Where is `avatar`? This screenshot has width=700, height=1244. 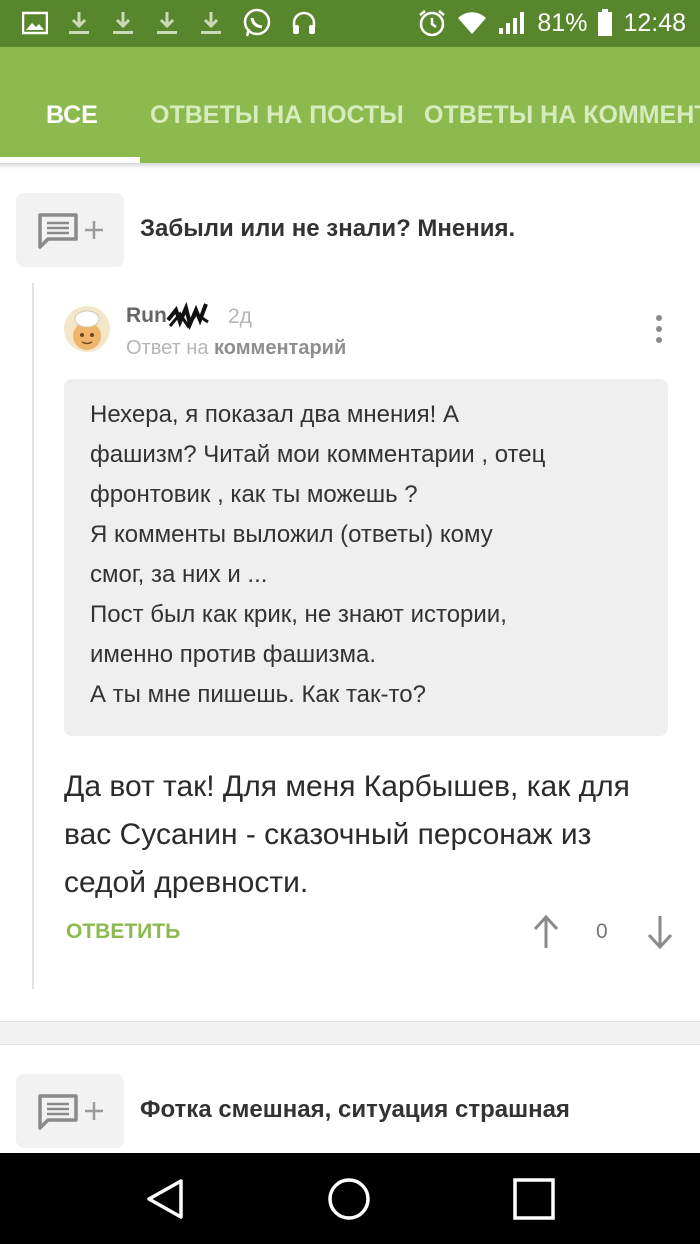
avatar is located at coordinates (87, 329).